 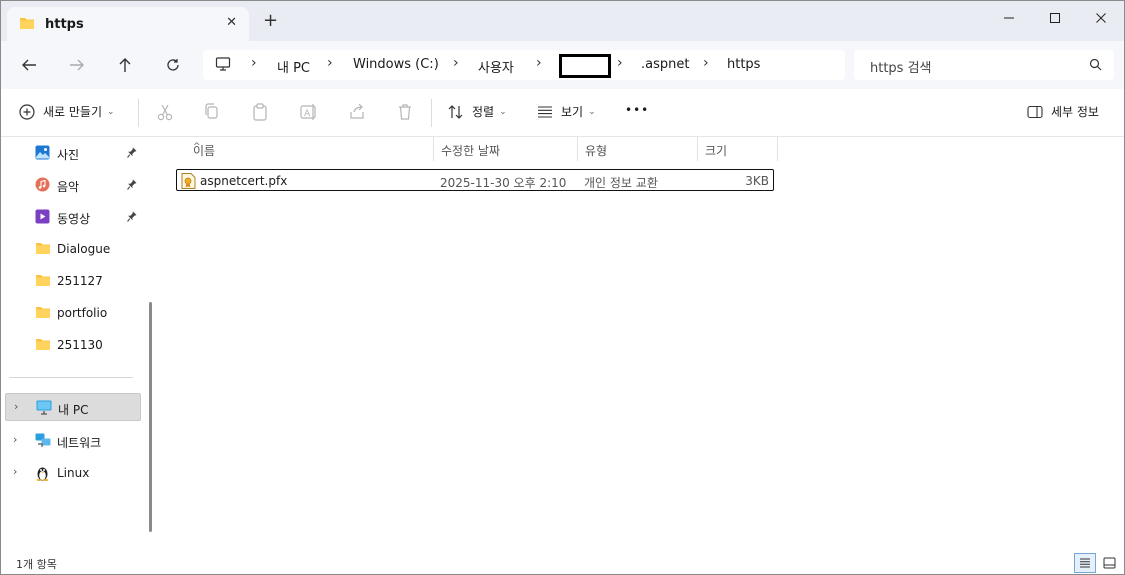 I want to click on plus-circle-icon, so click(x=27, y=111).